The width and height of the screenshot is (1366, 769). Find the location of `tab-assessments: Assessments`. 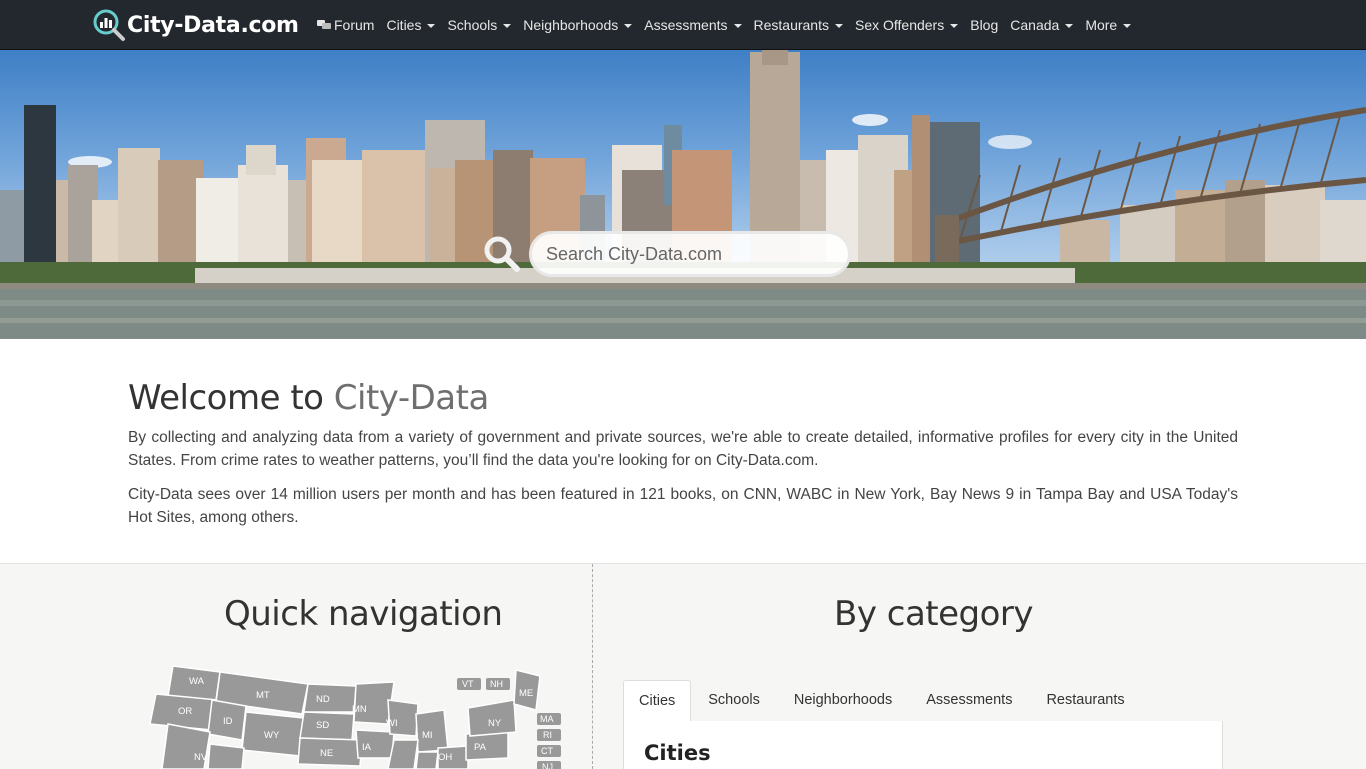

tab-assessments: Assessments is located at coordinates (969, 700).